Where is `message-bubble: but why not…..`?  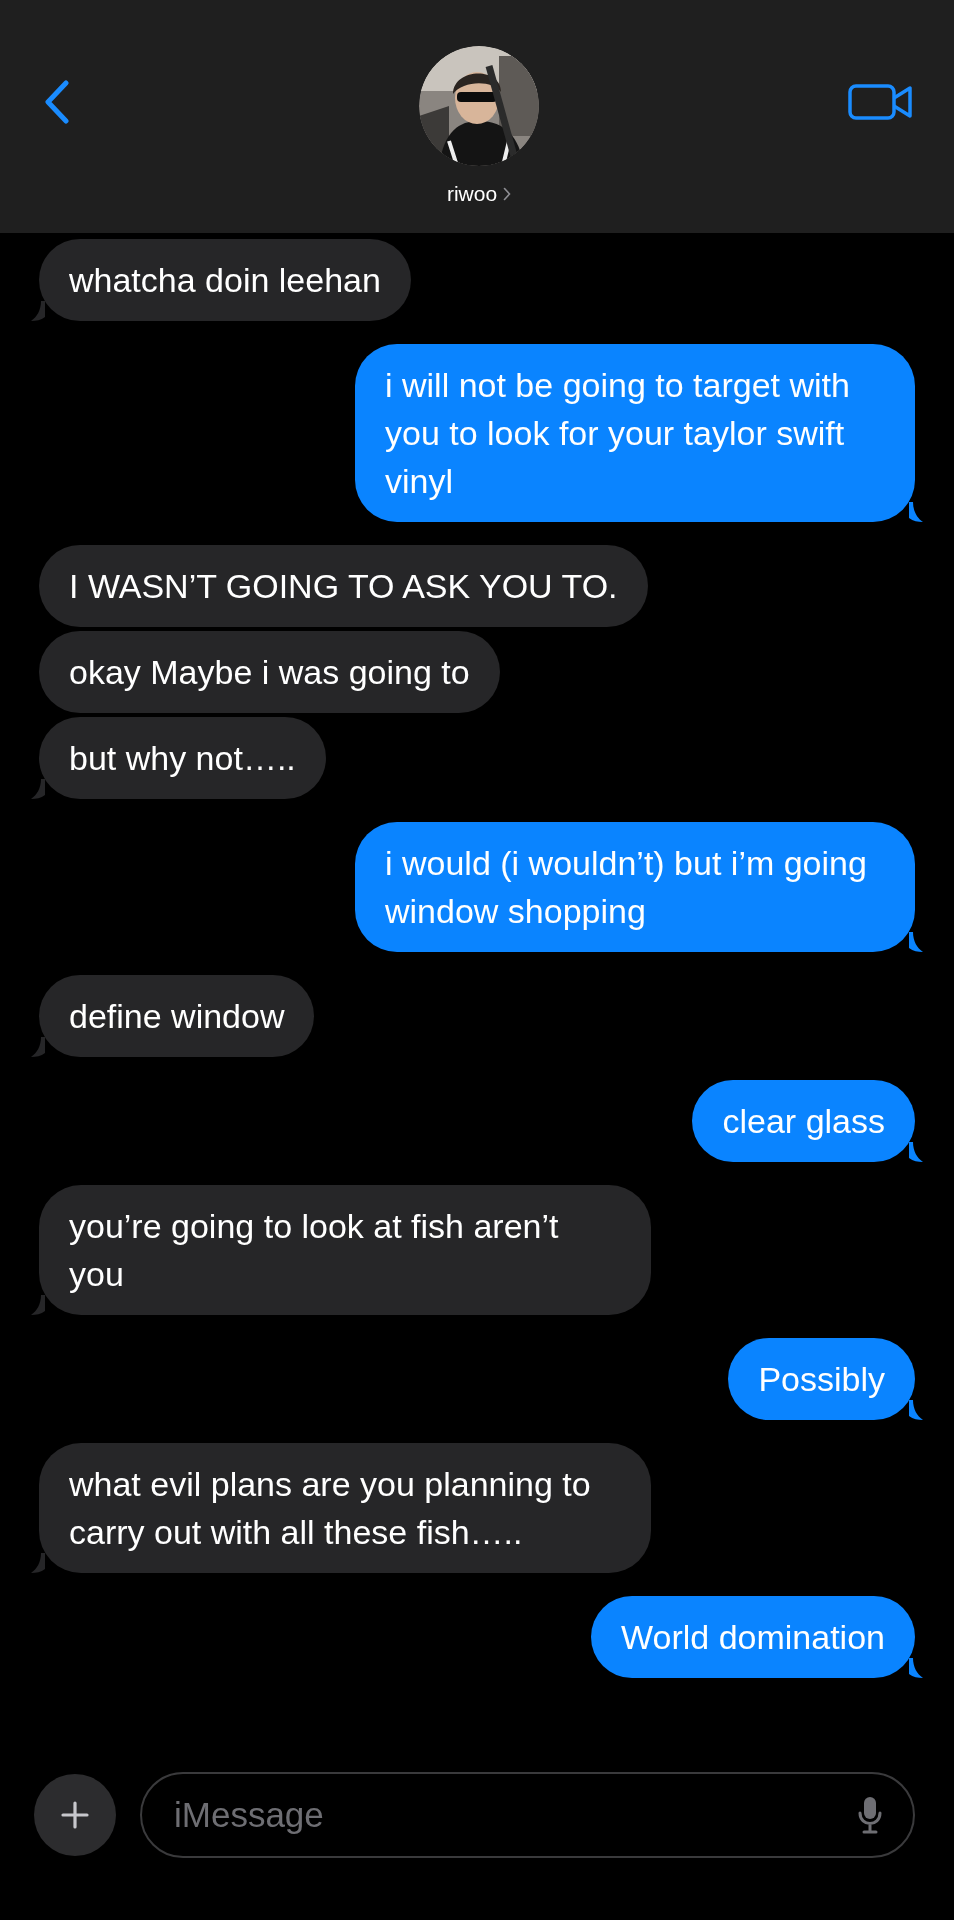 message-bubble: but why not….. is located at coordinates (182, 758).